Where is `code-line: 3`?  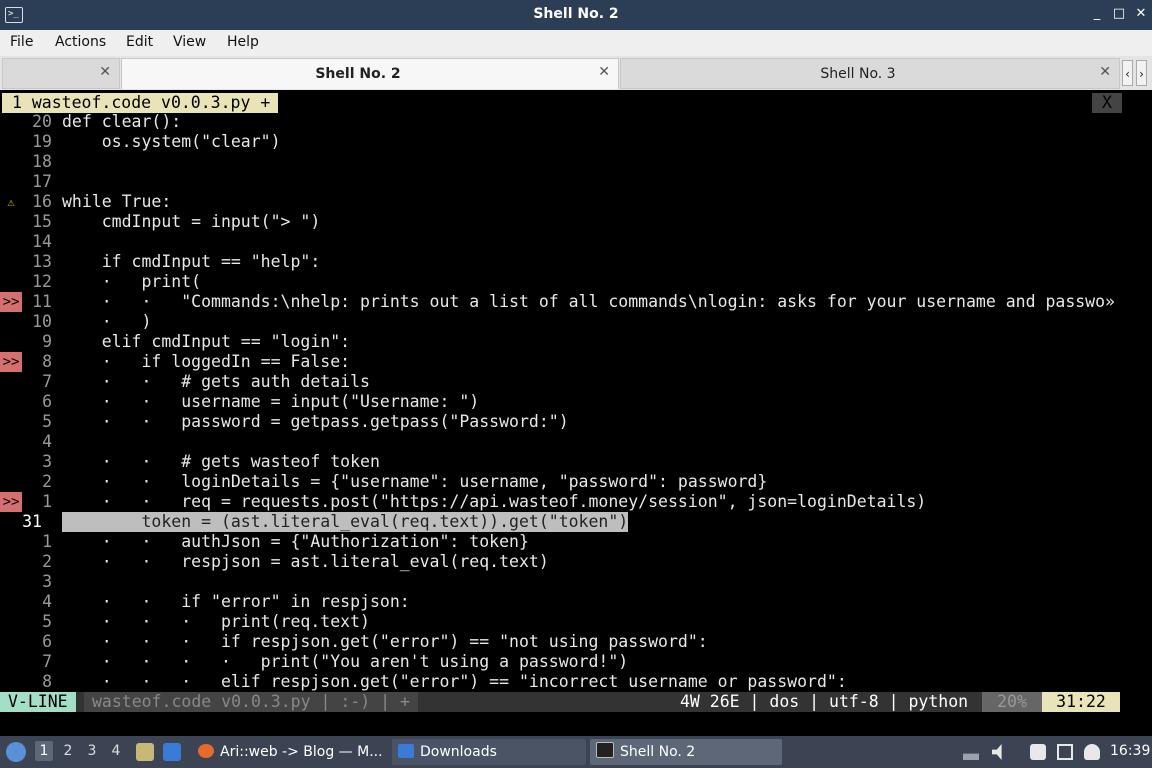
code-line: 3 is located at coordinates (560, 582).